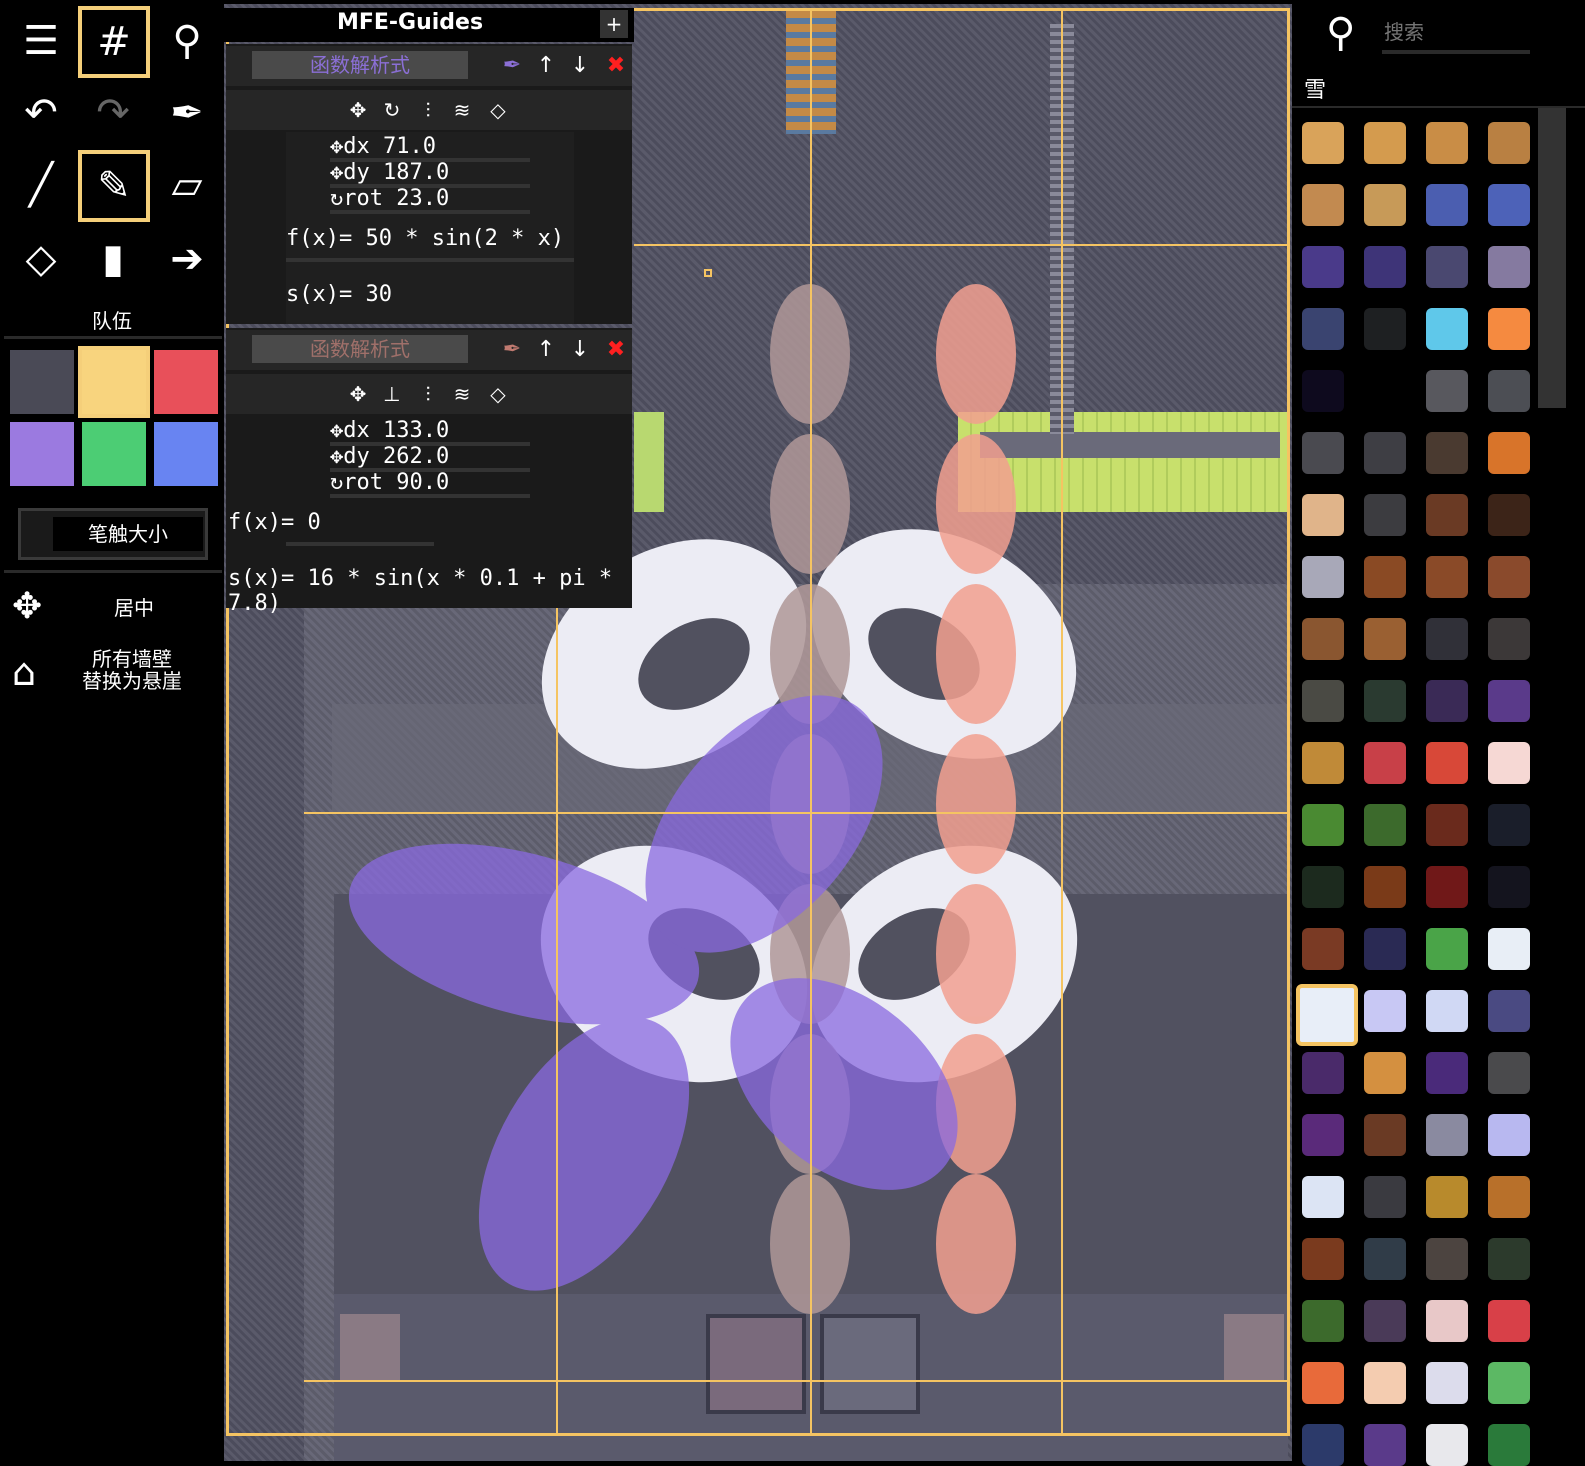  What do you see at coordinates (462, 394) in the screenshot?
I see `guide-2-wave-icon: ≋` at bounding box center [462, 394].